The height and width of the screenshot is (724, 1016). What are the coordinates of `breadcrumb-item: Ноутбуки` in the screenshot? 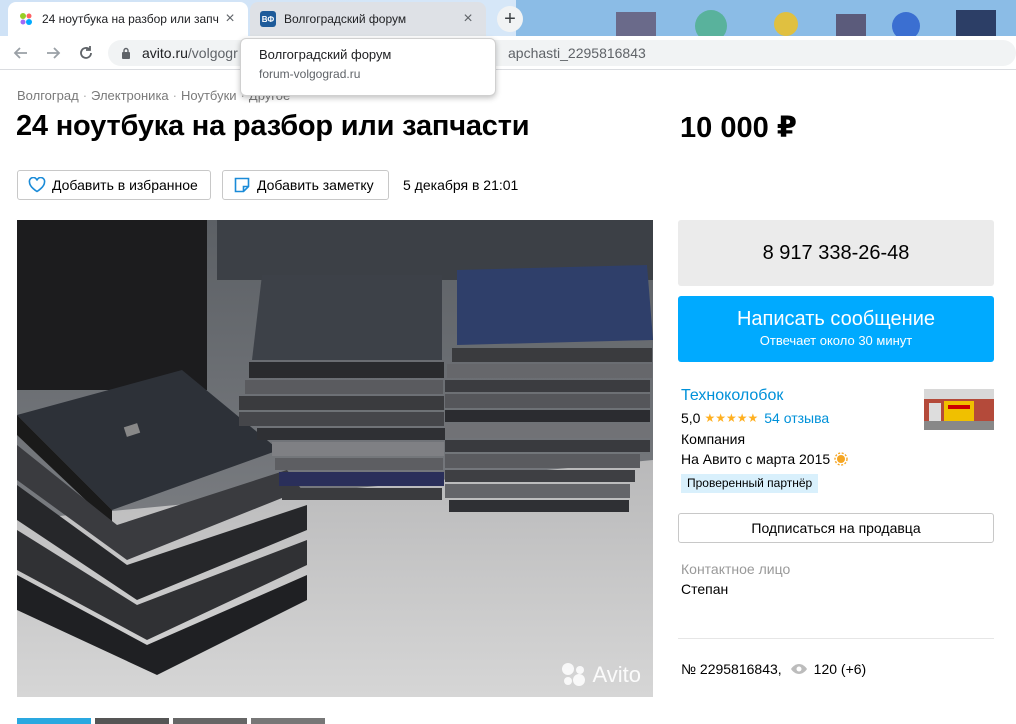 It's located at (209, 95).